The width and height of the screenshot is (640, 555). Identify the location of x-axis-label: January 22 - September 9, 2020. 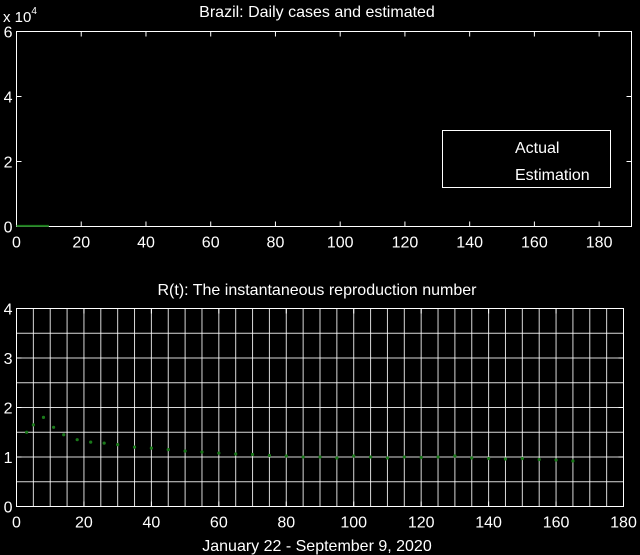
(317, 546).